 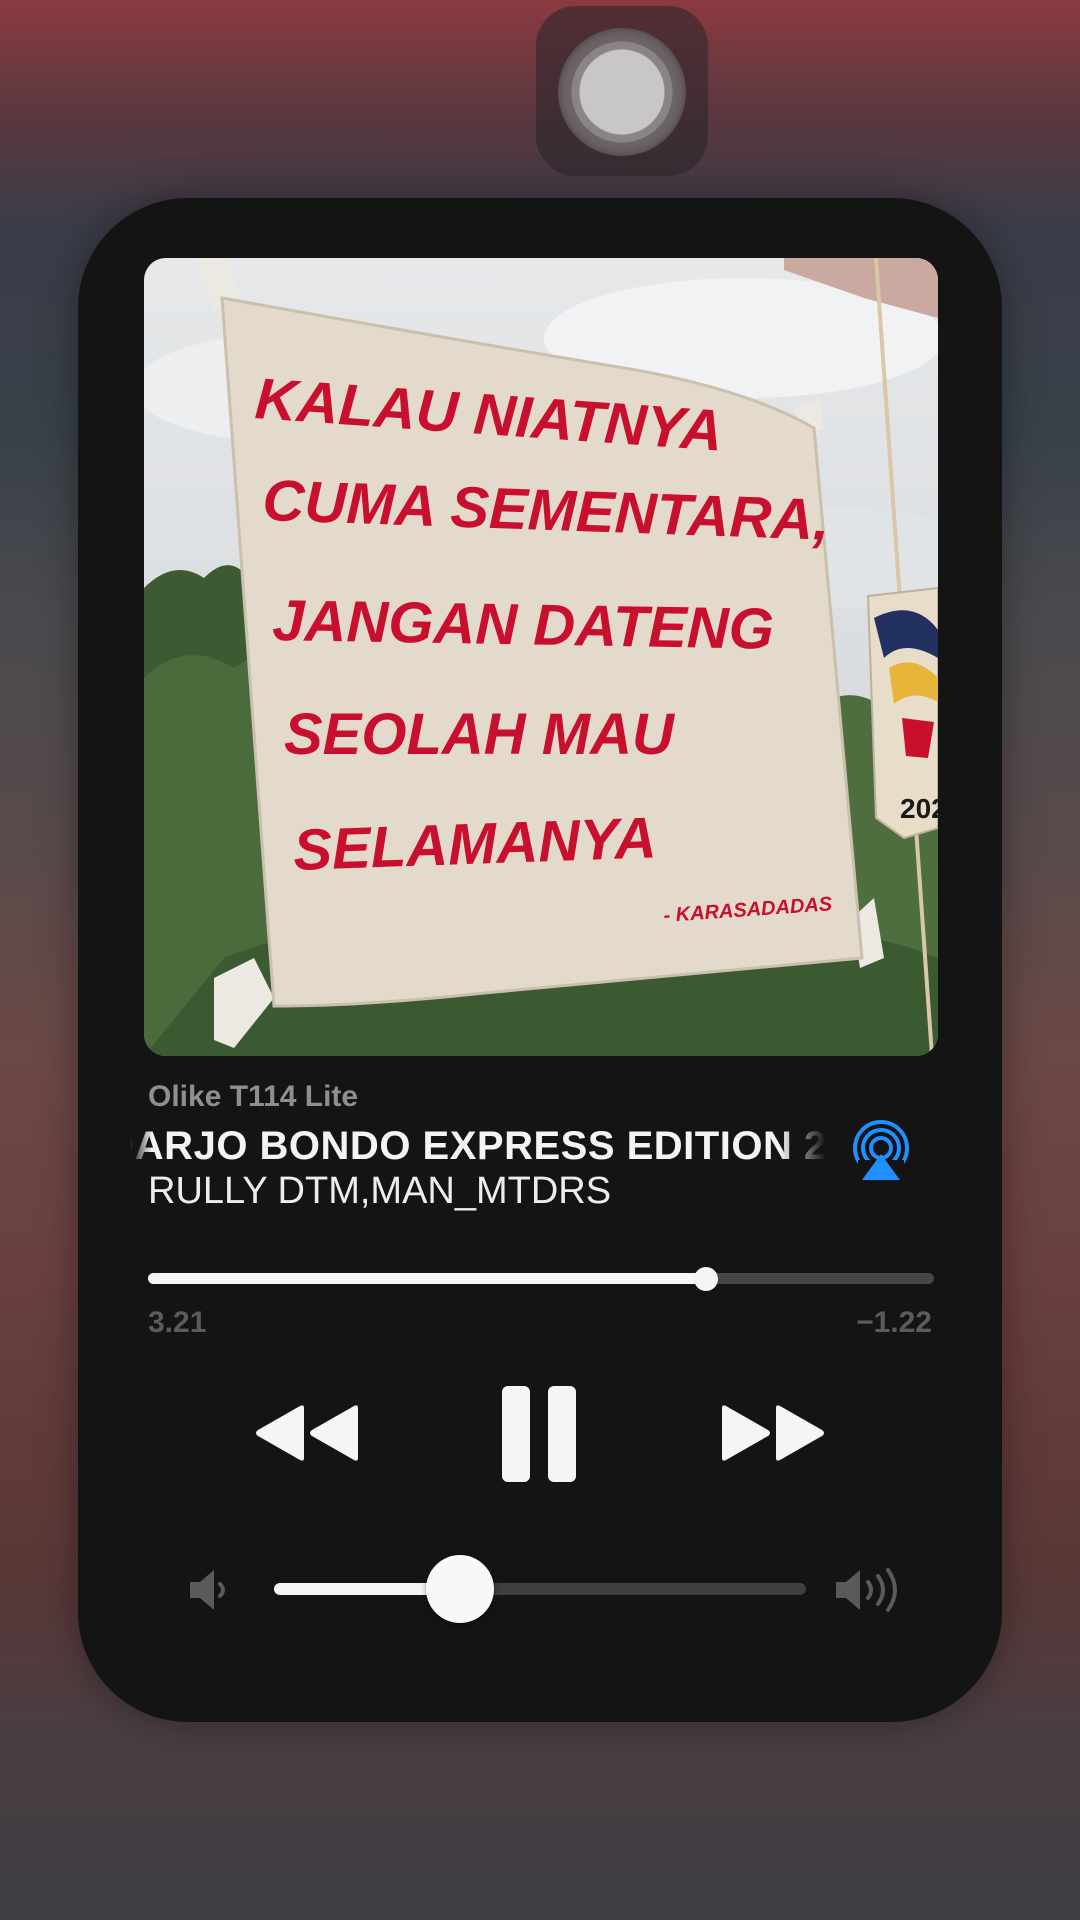 What do you see at coordinates (177, 1322) in the screenshot?
I see `elapsed-time: 3.21` at bounding box center [177, 1322].